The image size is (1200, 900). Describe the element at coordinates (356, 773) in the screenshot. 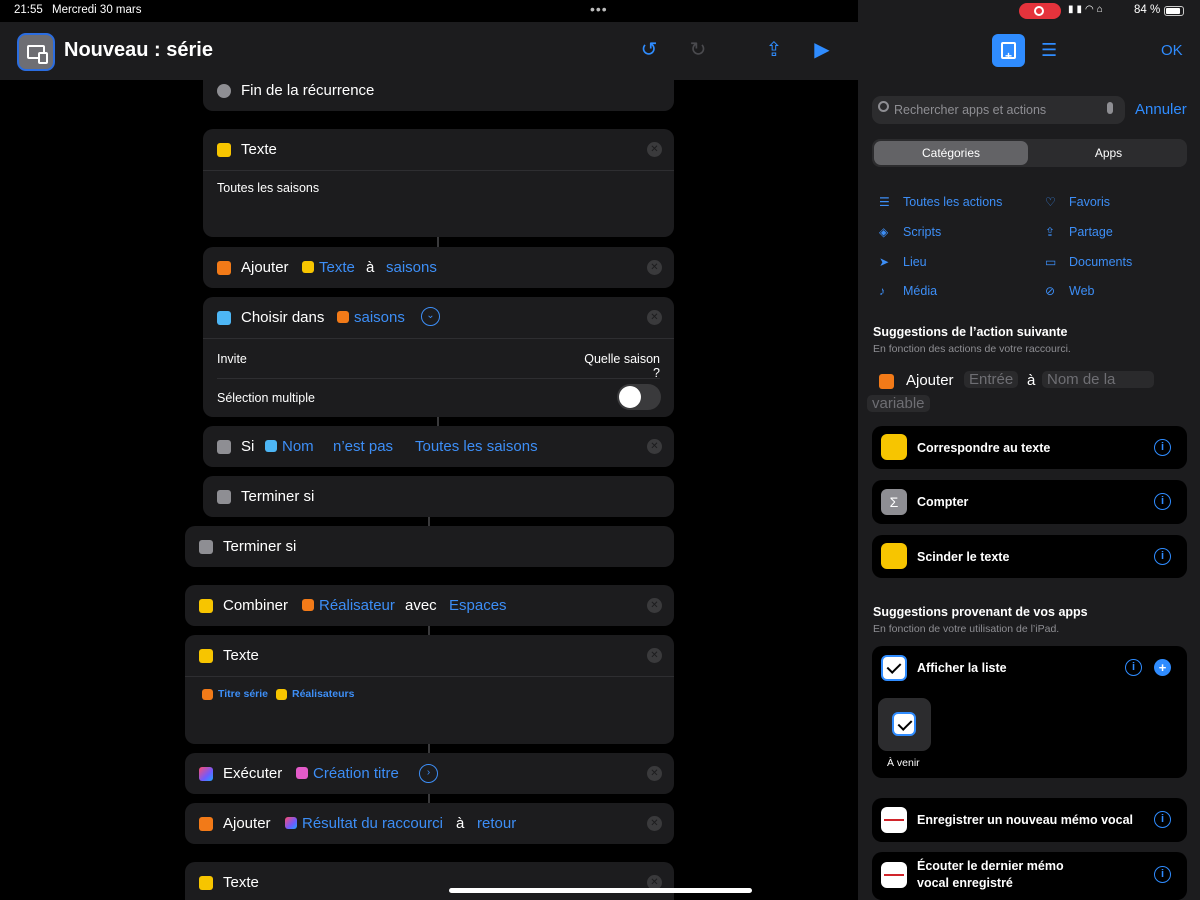

I see `token-shortcut: Création titre` at that location.